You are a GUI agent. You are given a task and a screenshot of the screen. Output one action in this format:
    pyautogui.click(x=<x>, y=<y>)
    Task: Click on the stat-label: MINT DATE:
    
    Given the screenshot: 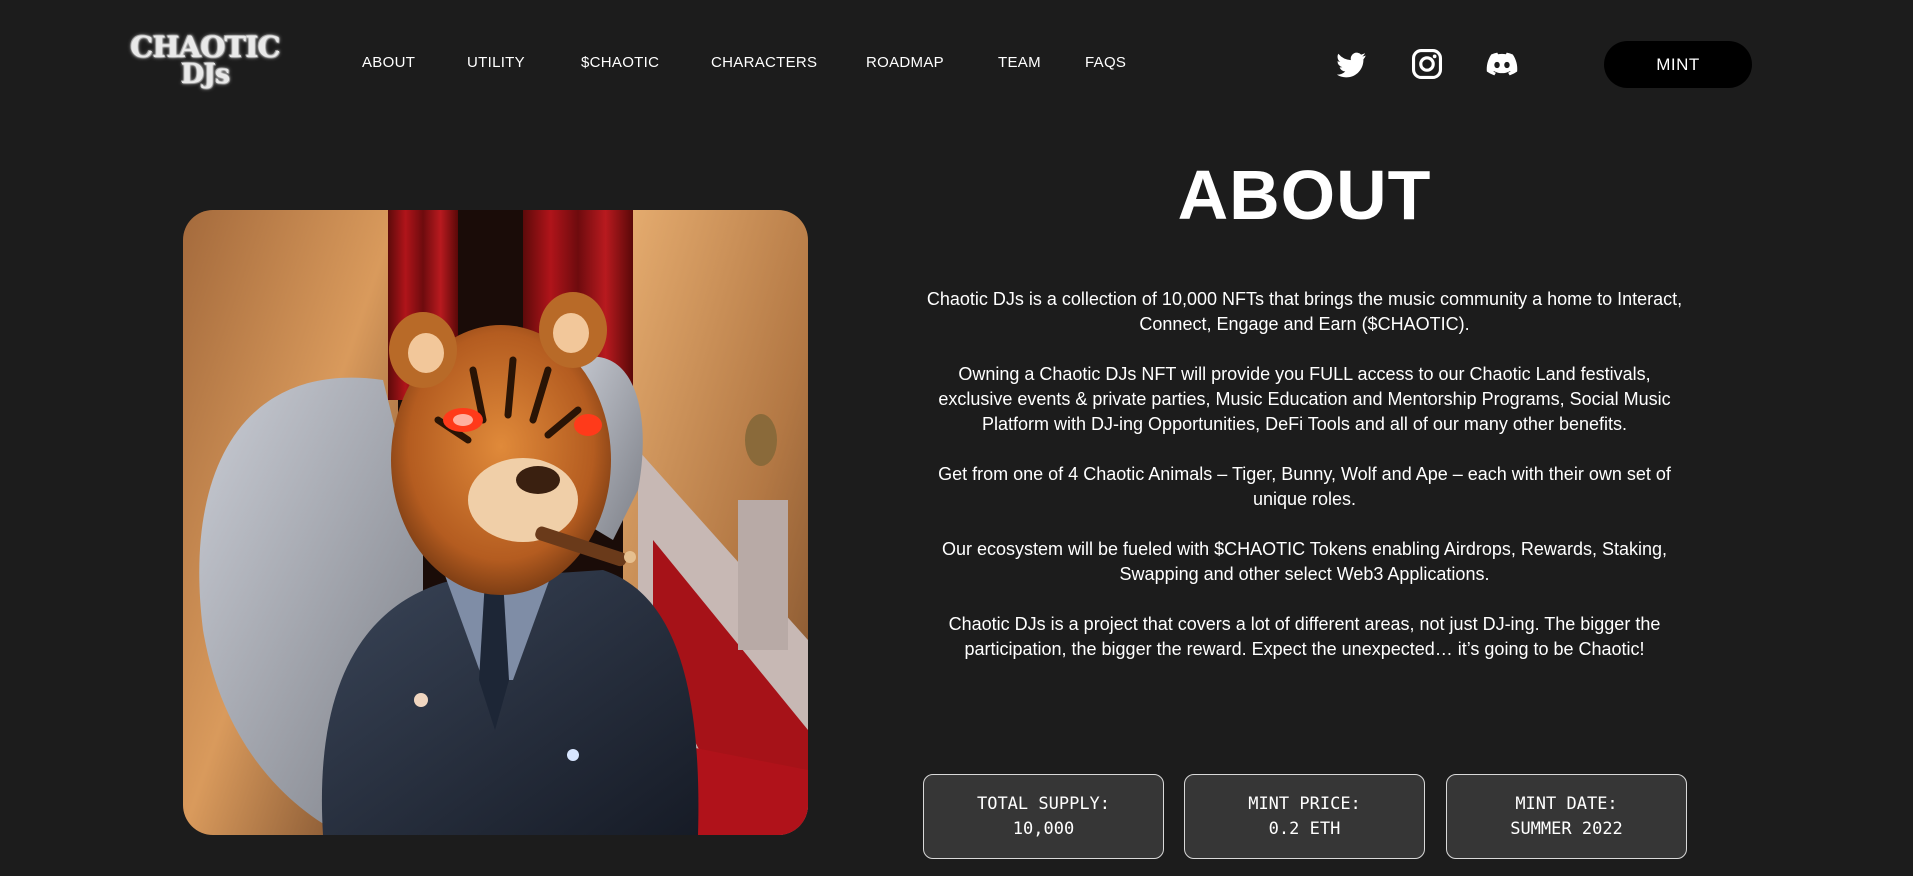 What is the action you would take?
    pyautogui.click(x=1566, y=803)
    